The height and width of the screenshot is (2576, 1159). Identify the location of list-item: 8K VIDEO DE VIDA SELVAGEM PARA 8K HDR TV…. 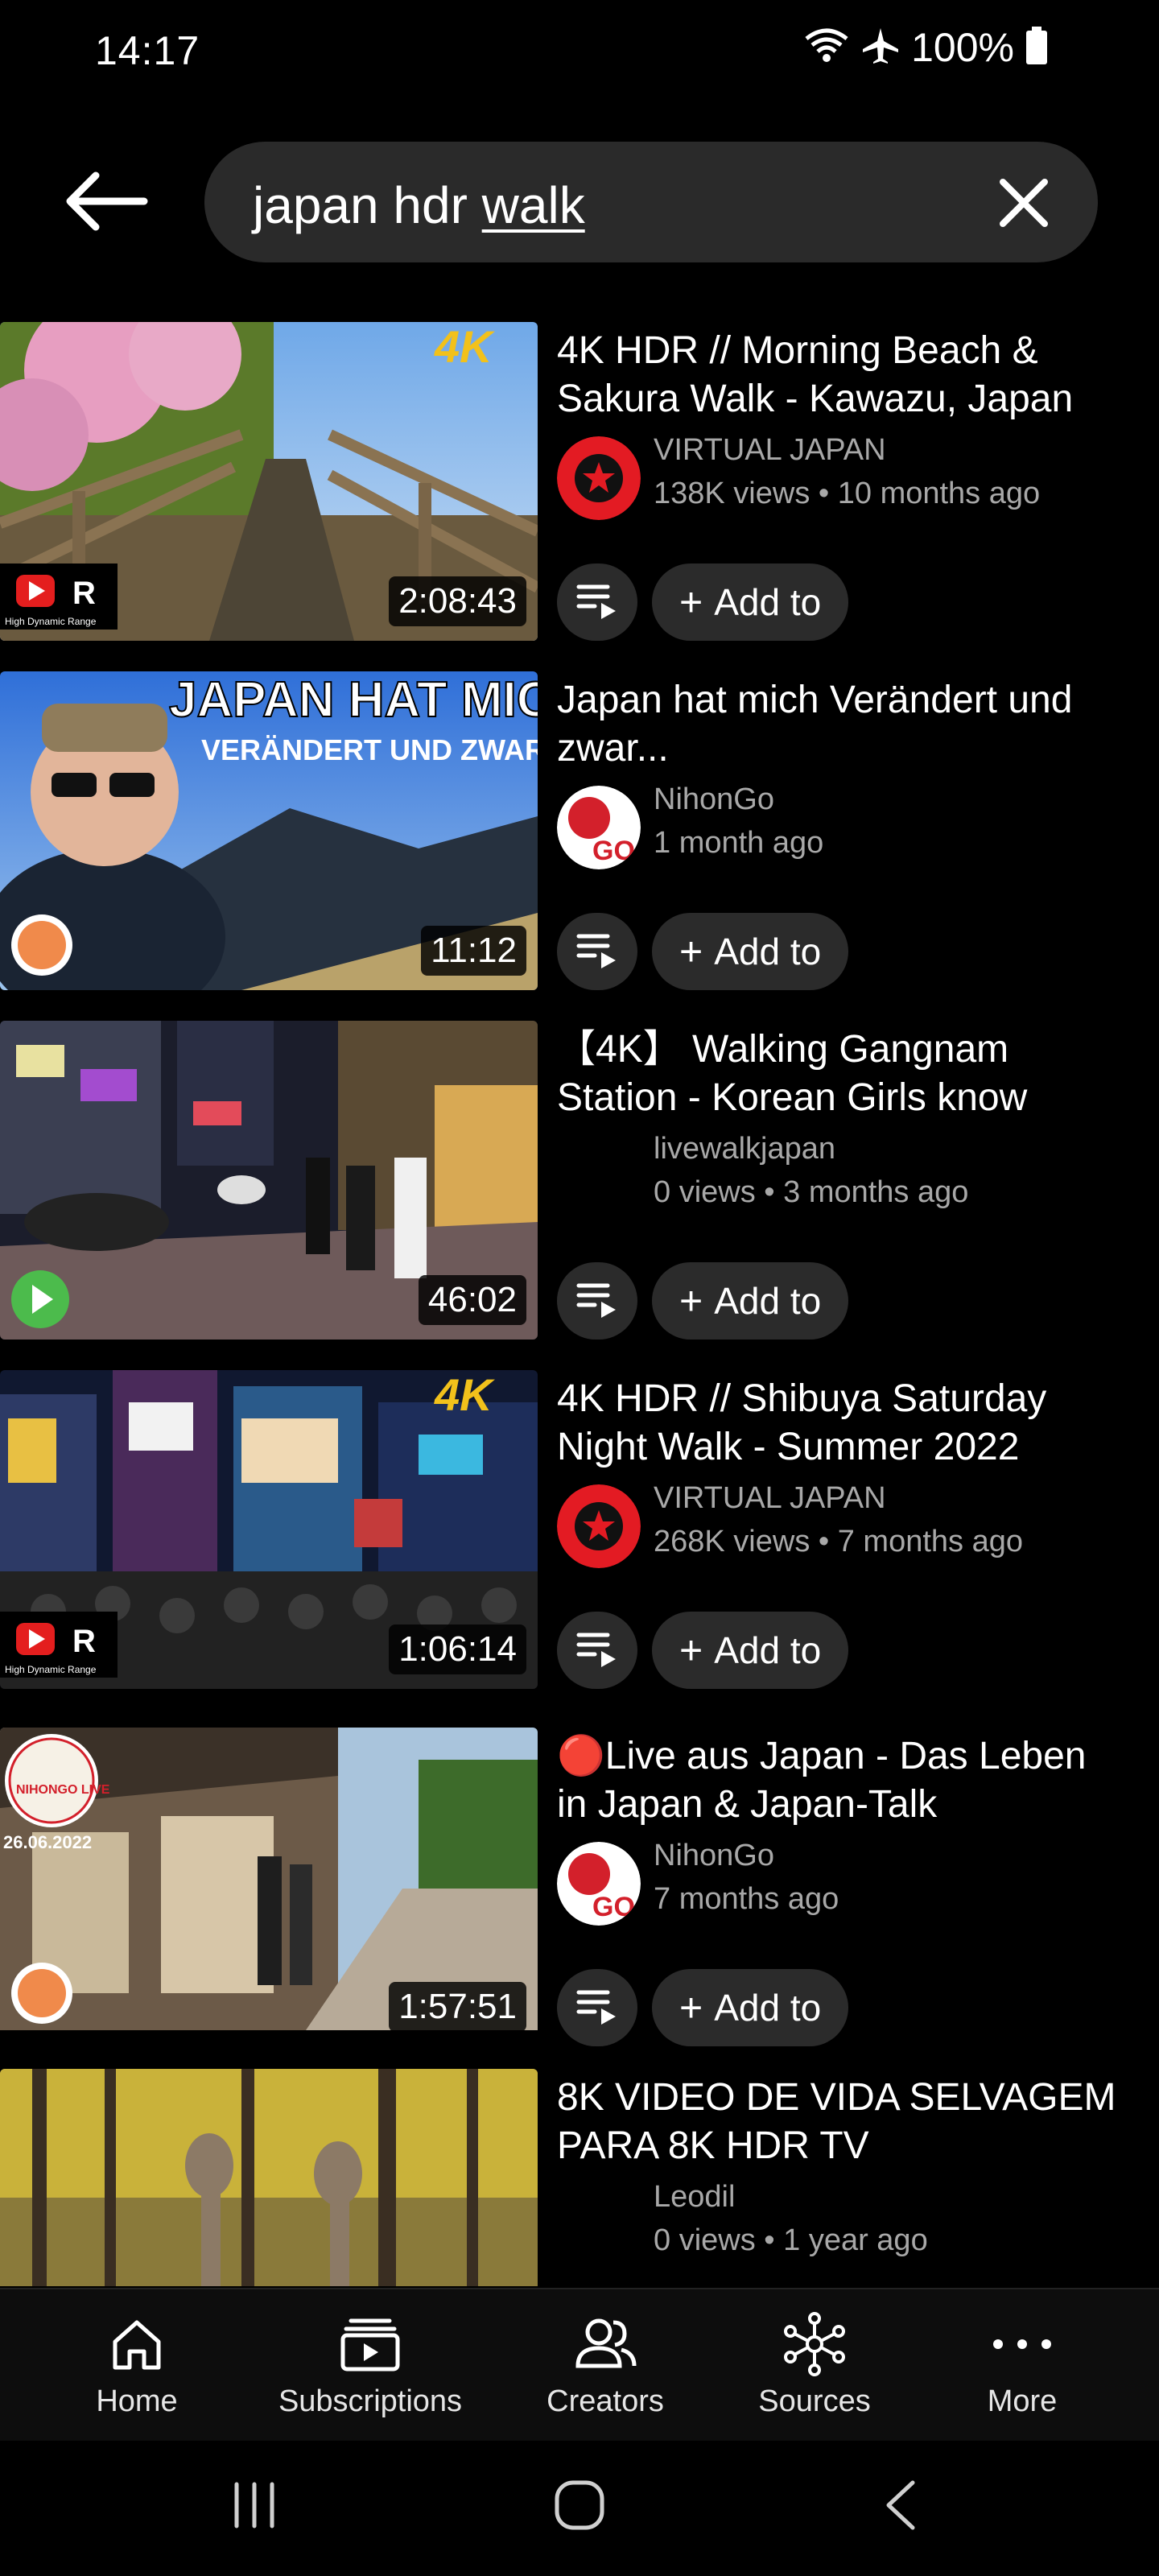
(579, 2177).